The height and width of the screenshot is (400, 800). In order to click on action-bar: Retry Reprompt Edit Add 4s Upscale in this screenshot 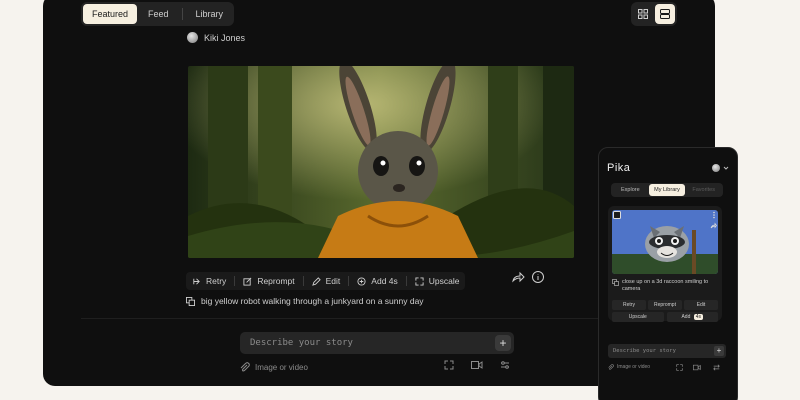, I will do `click(326, 281)`.